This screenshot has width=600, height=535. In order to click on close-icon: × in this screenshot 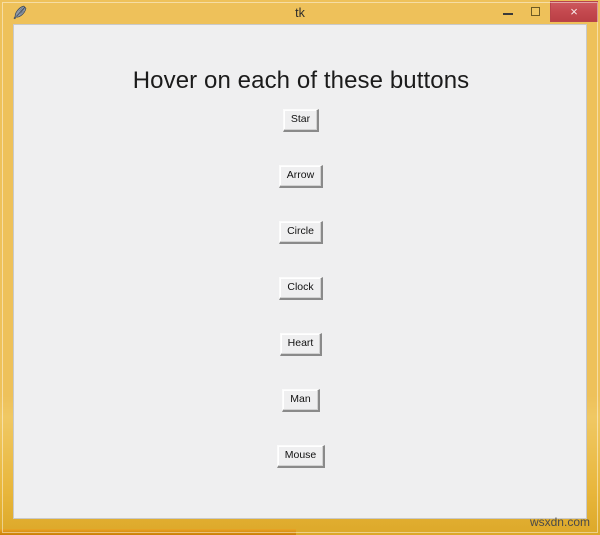, I will do `click(574, 11)`.